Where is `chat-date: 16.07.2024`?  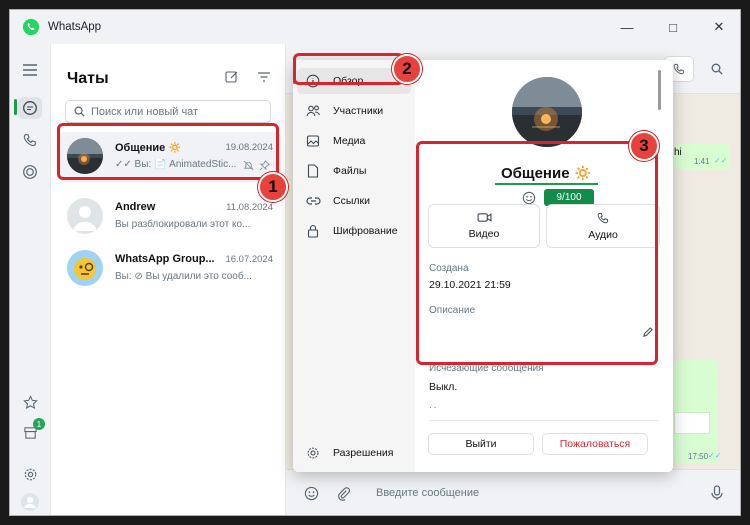 chat-date: 16.07.2024 is located at coordinates (249, 259).